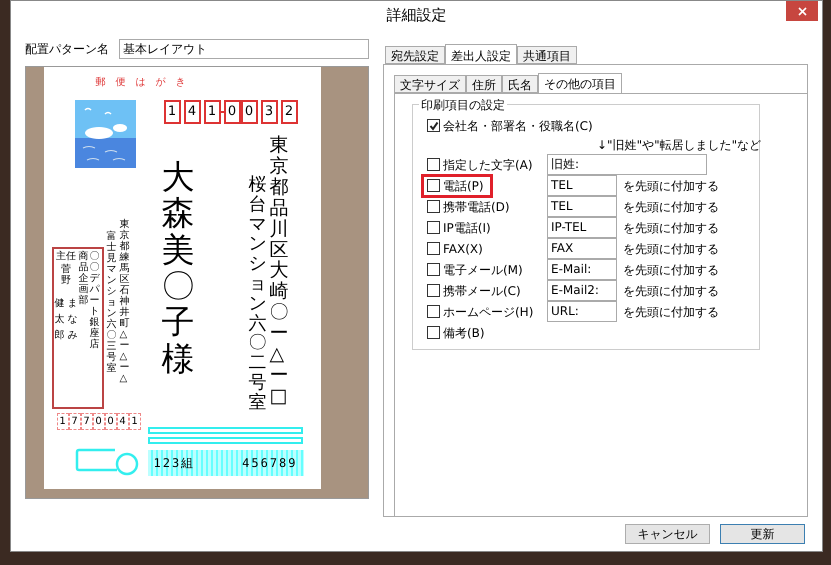  Describe the element at coordinates (467, 228) in the screenshot. I see `checkbox-label: IP電話(I)` at that location.